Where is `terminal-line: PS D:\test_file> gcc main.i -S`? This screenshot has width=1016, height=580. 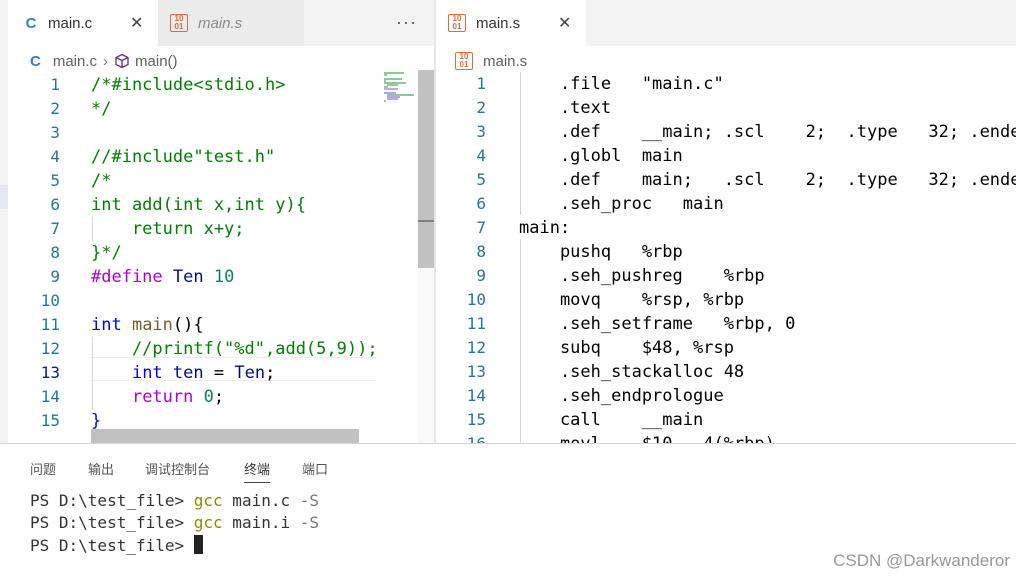 terminal-line: PS D:\test_file> gcc main.i -S is located at coordinates (174, 522).